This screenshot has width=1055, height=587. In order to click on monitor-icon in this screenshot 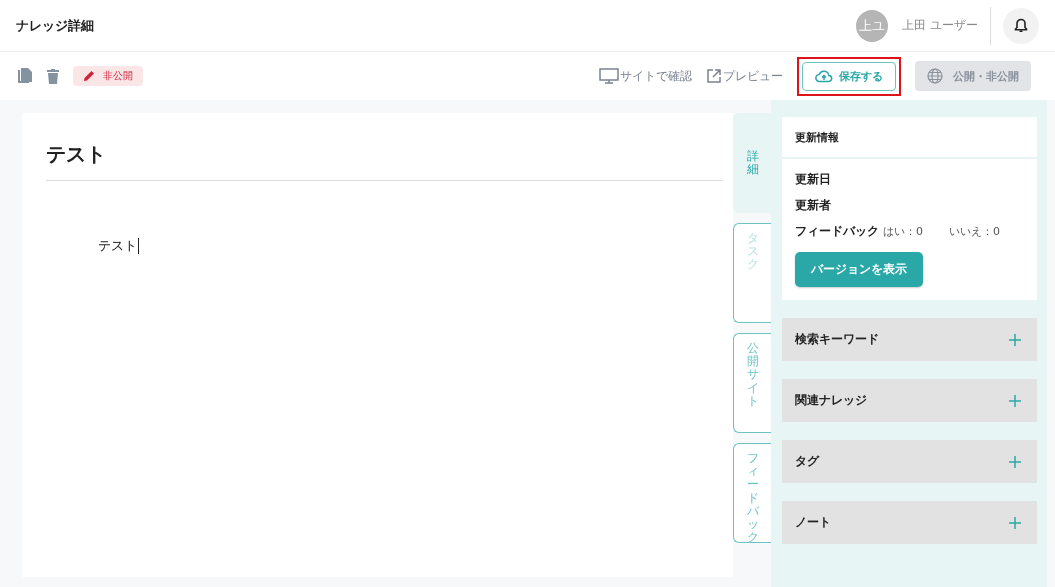, I will do `click(609, 76)`.